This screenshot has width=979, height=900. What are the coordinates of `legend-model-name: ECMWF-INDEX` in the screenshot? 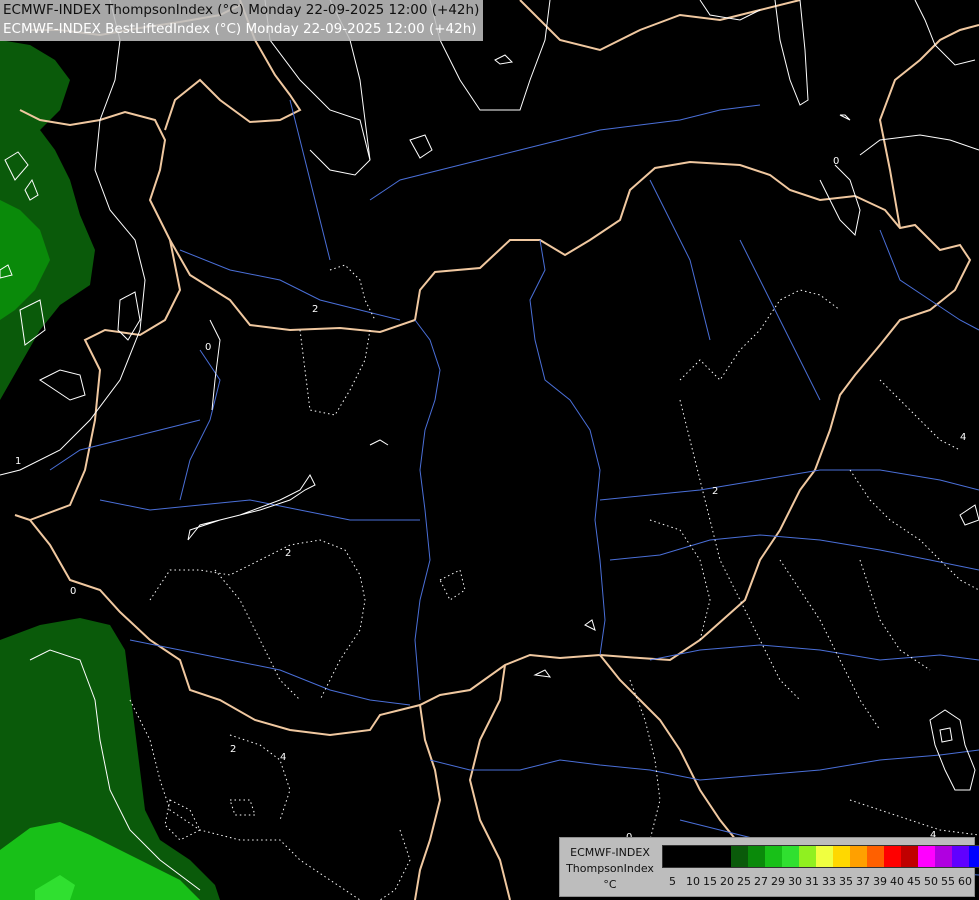 It's located at (610, 852).